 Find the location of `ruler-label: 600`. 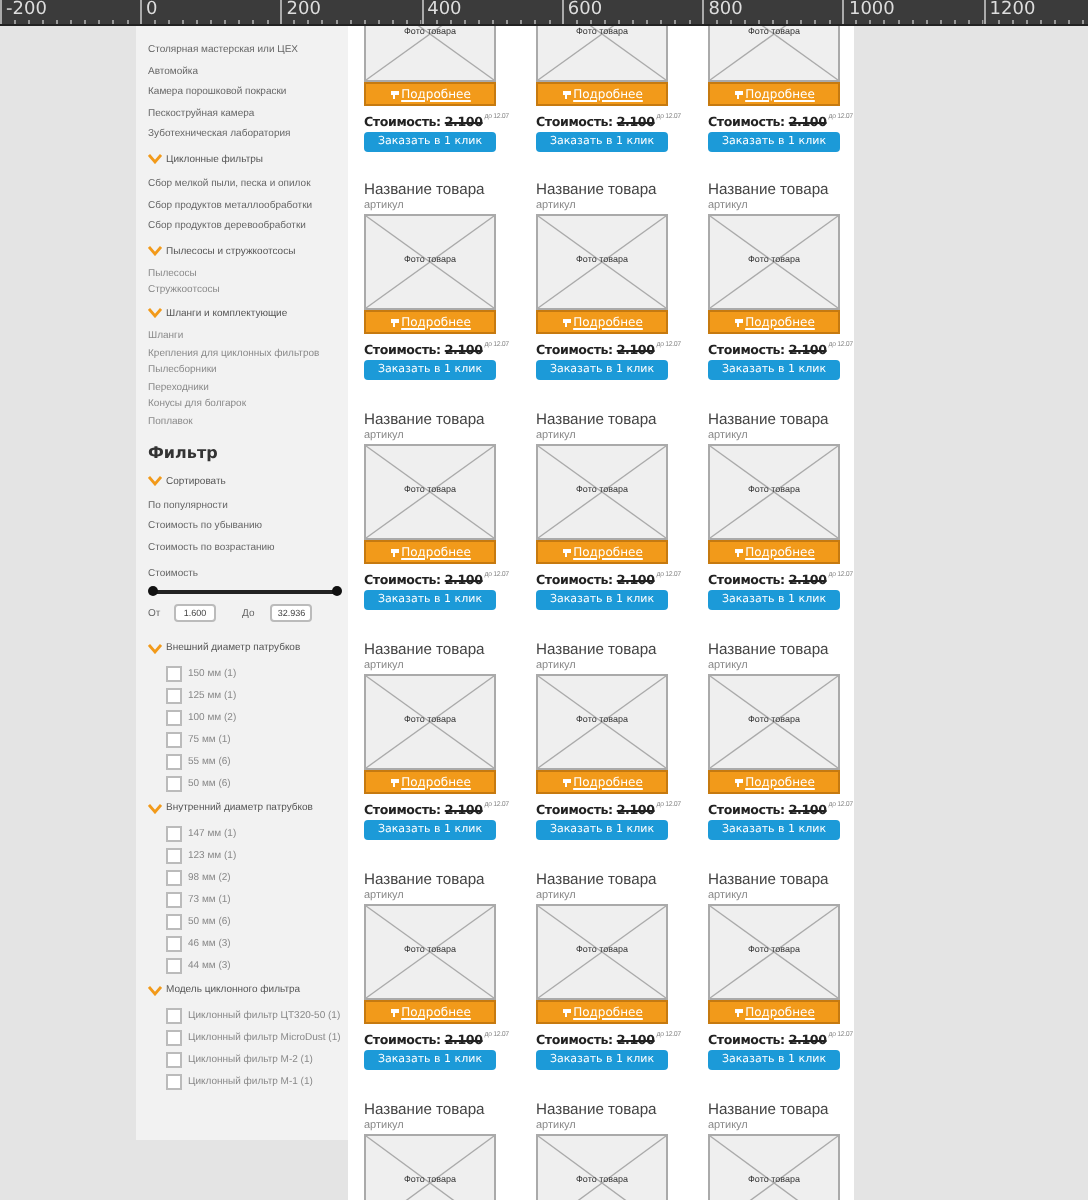

ruler-label: 600 is located at coordinates (584, 11).